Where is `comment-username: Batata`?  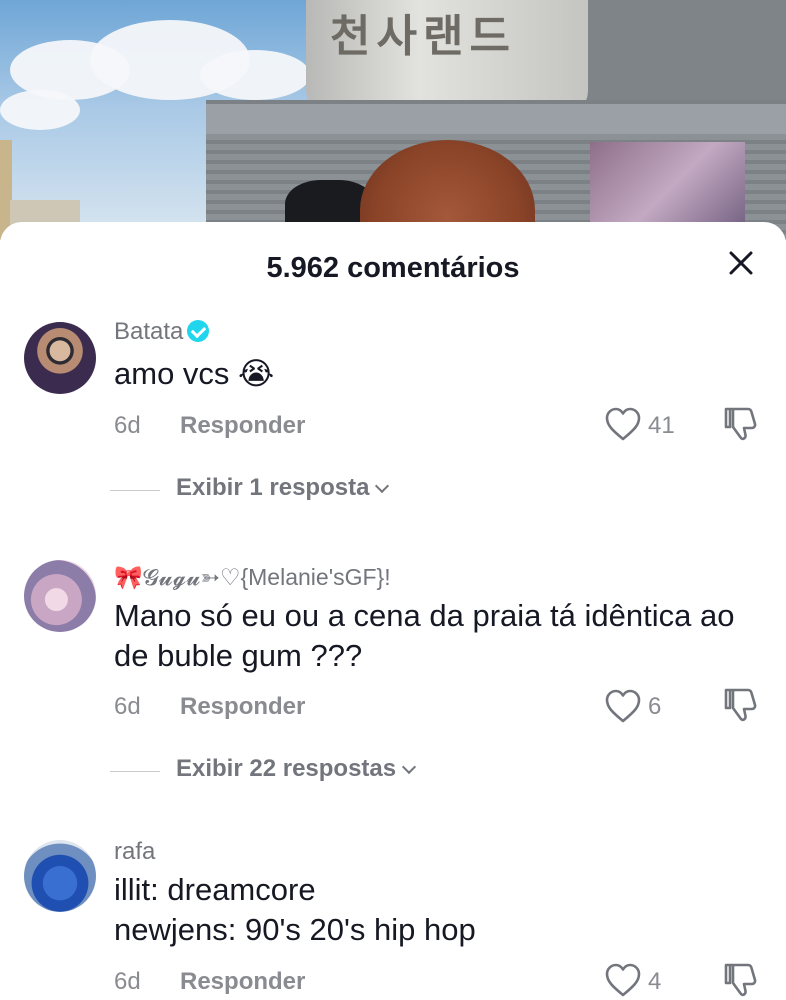
comment-username: Batata is located at coordinates (162, 332).